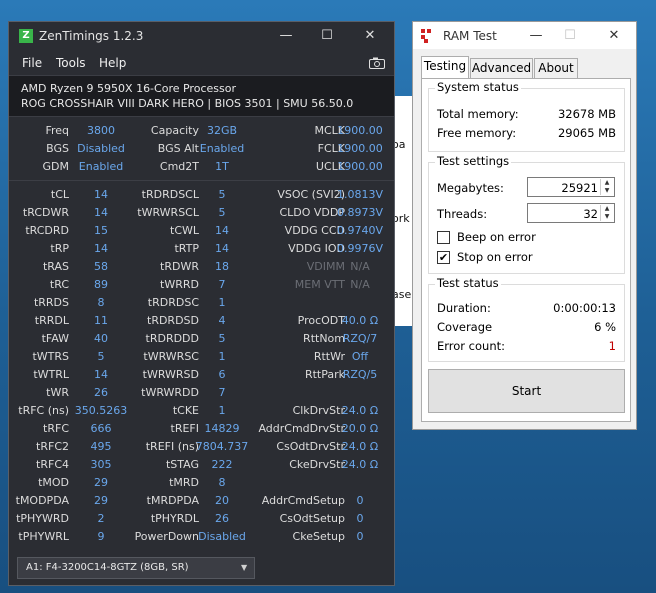 This screenshot has height=593, width=656. Describe the element at coordinates (101, 410) in the screenshot. I see `timing-value: 350.5263` at that location.